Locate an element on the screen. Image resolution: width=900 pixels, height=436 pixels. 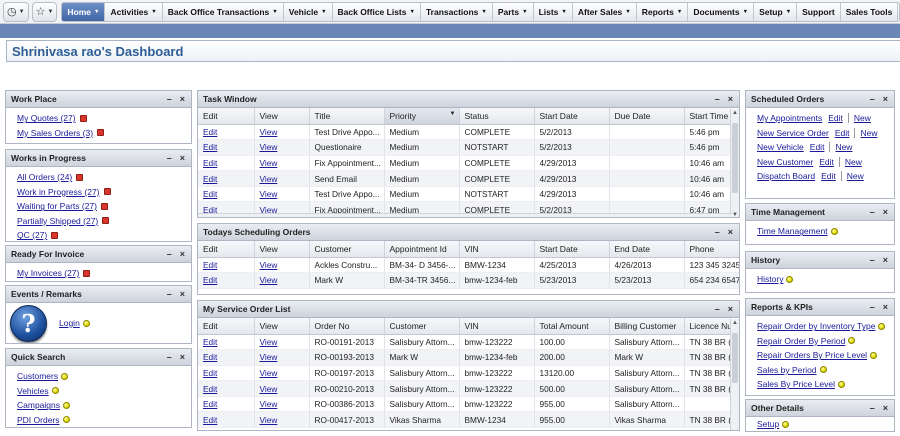
menu-item-back-office-lists: Back Office Lists ▼ is located at coordinates (376, 11).